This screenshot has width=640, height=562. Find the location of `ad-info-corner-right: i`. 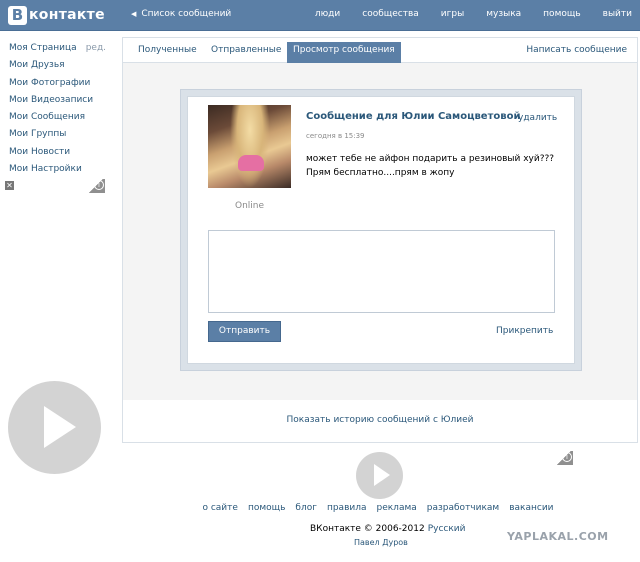

ad-info-corner-right: i is located at coordinates (564, 458).